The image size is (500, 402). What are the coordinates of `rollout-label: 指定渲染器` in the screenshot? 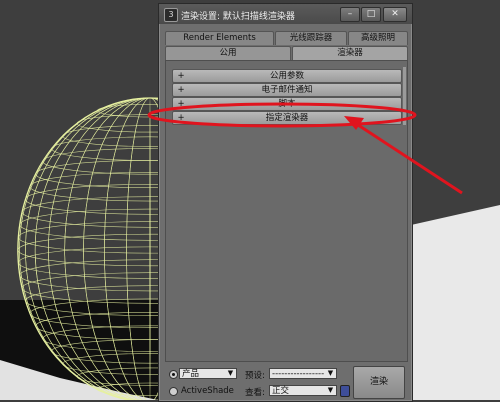 It's located at (287, 118).